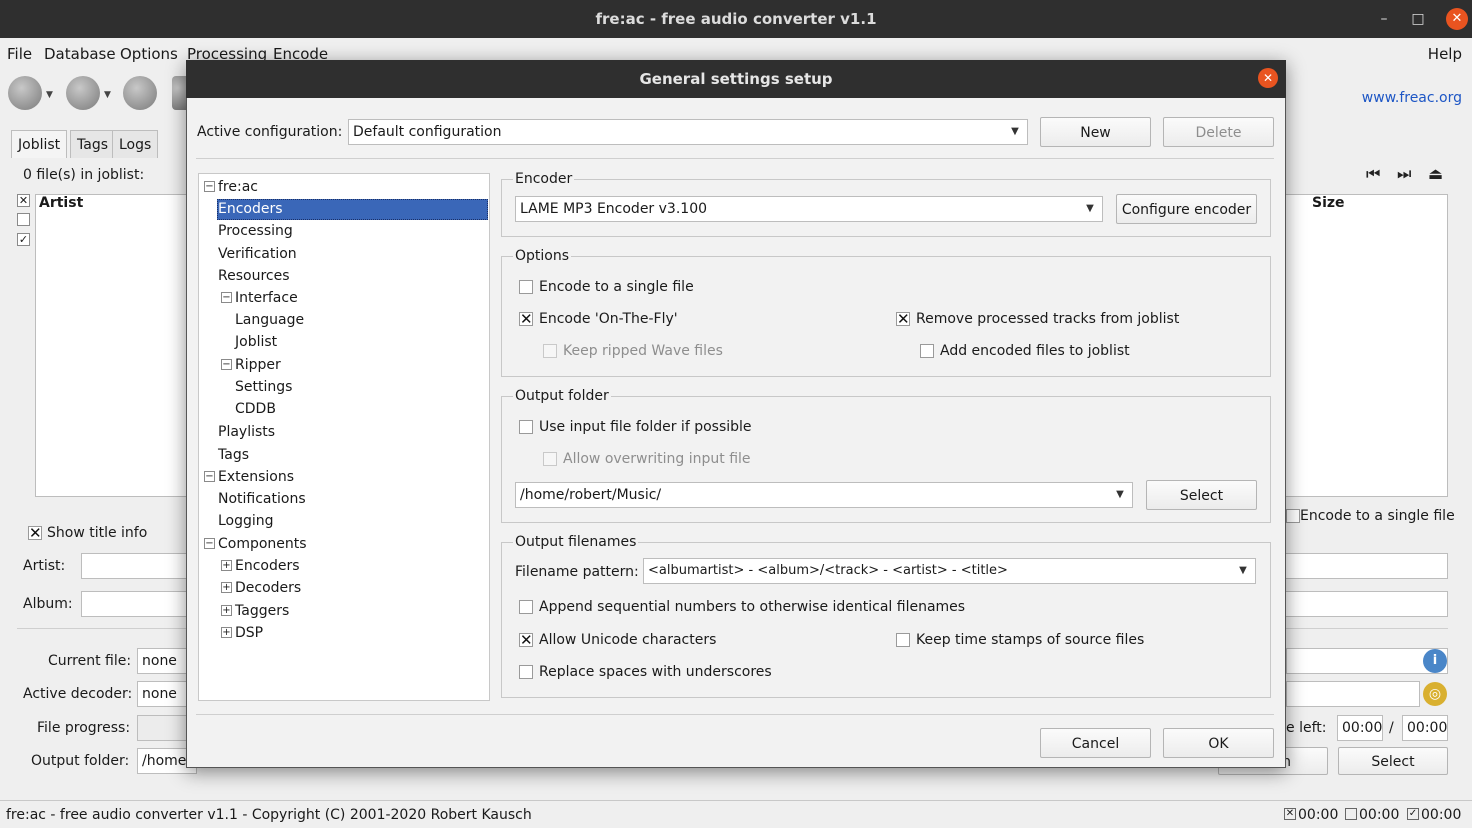  What do you see at coordinates (1306, 728) in the screenshot?
I see `time-left-label: e left:` at bounding box center [1306, 728].